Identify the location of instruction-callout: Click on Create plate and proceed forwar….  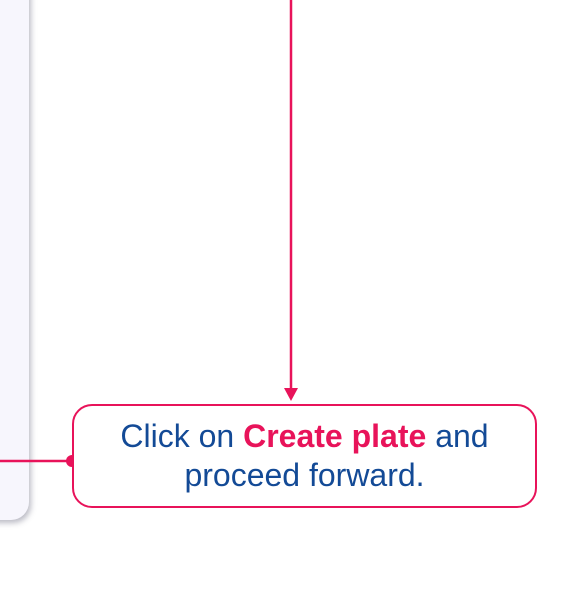
(304, 456).